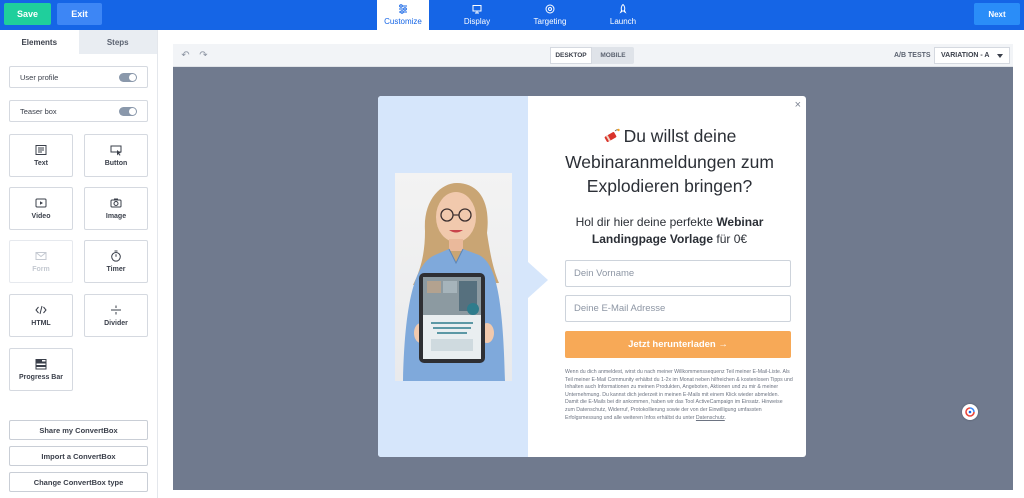 Image resolution: width=1024 pixels, height=498 pixels. Describe the element at coordinates (798, 105) in the screenshot. I see `close-icon: ×` at that location.